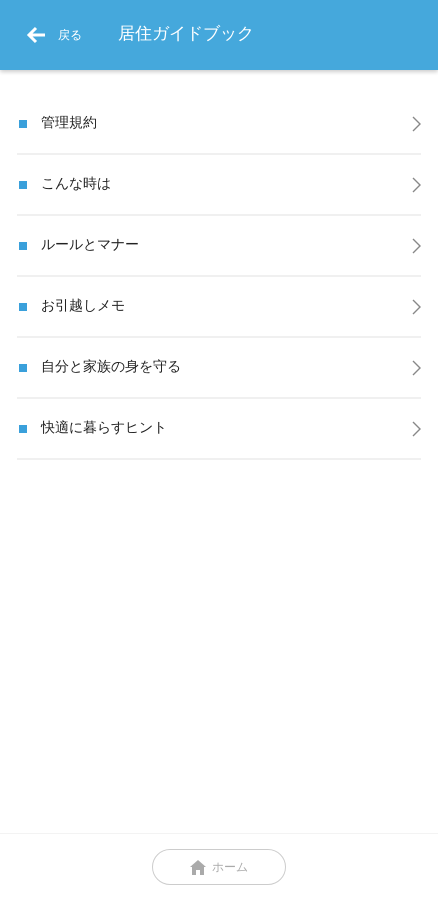 Image resolution: width=438 pixels, height=900 pixels. I want to click on menu-item: ルールとマナー, so click(219, 246).